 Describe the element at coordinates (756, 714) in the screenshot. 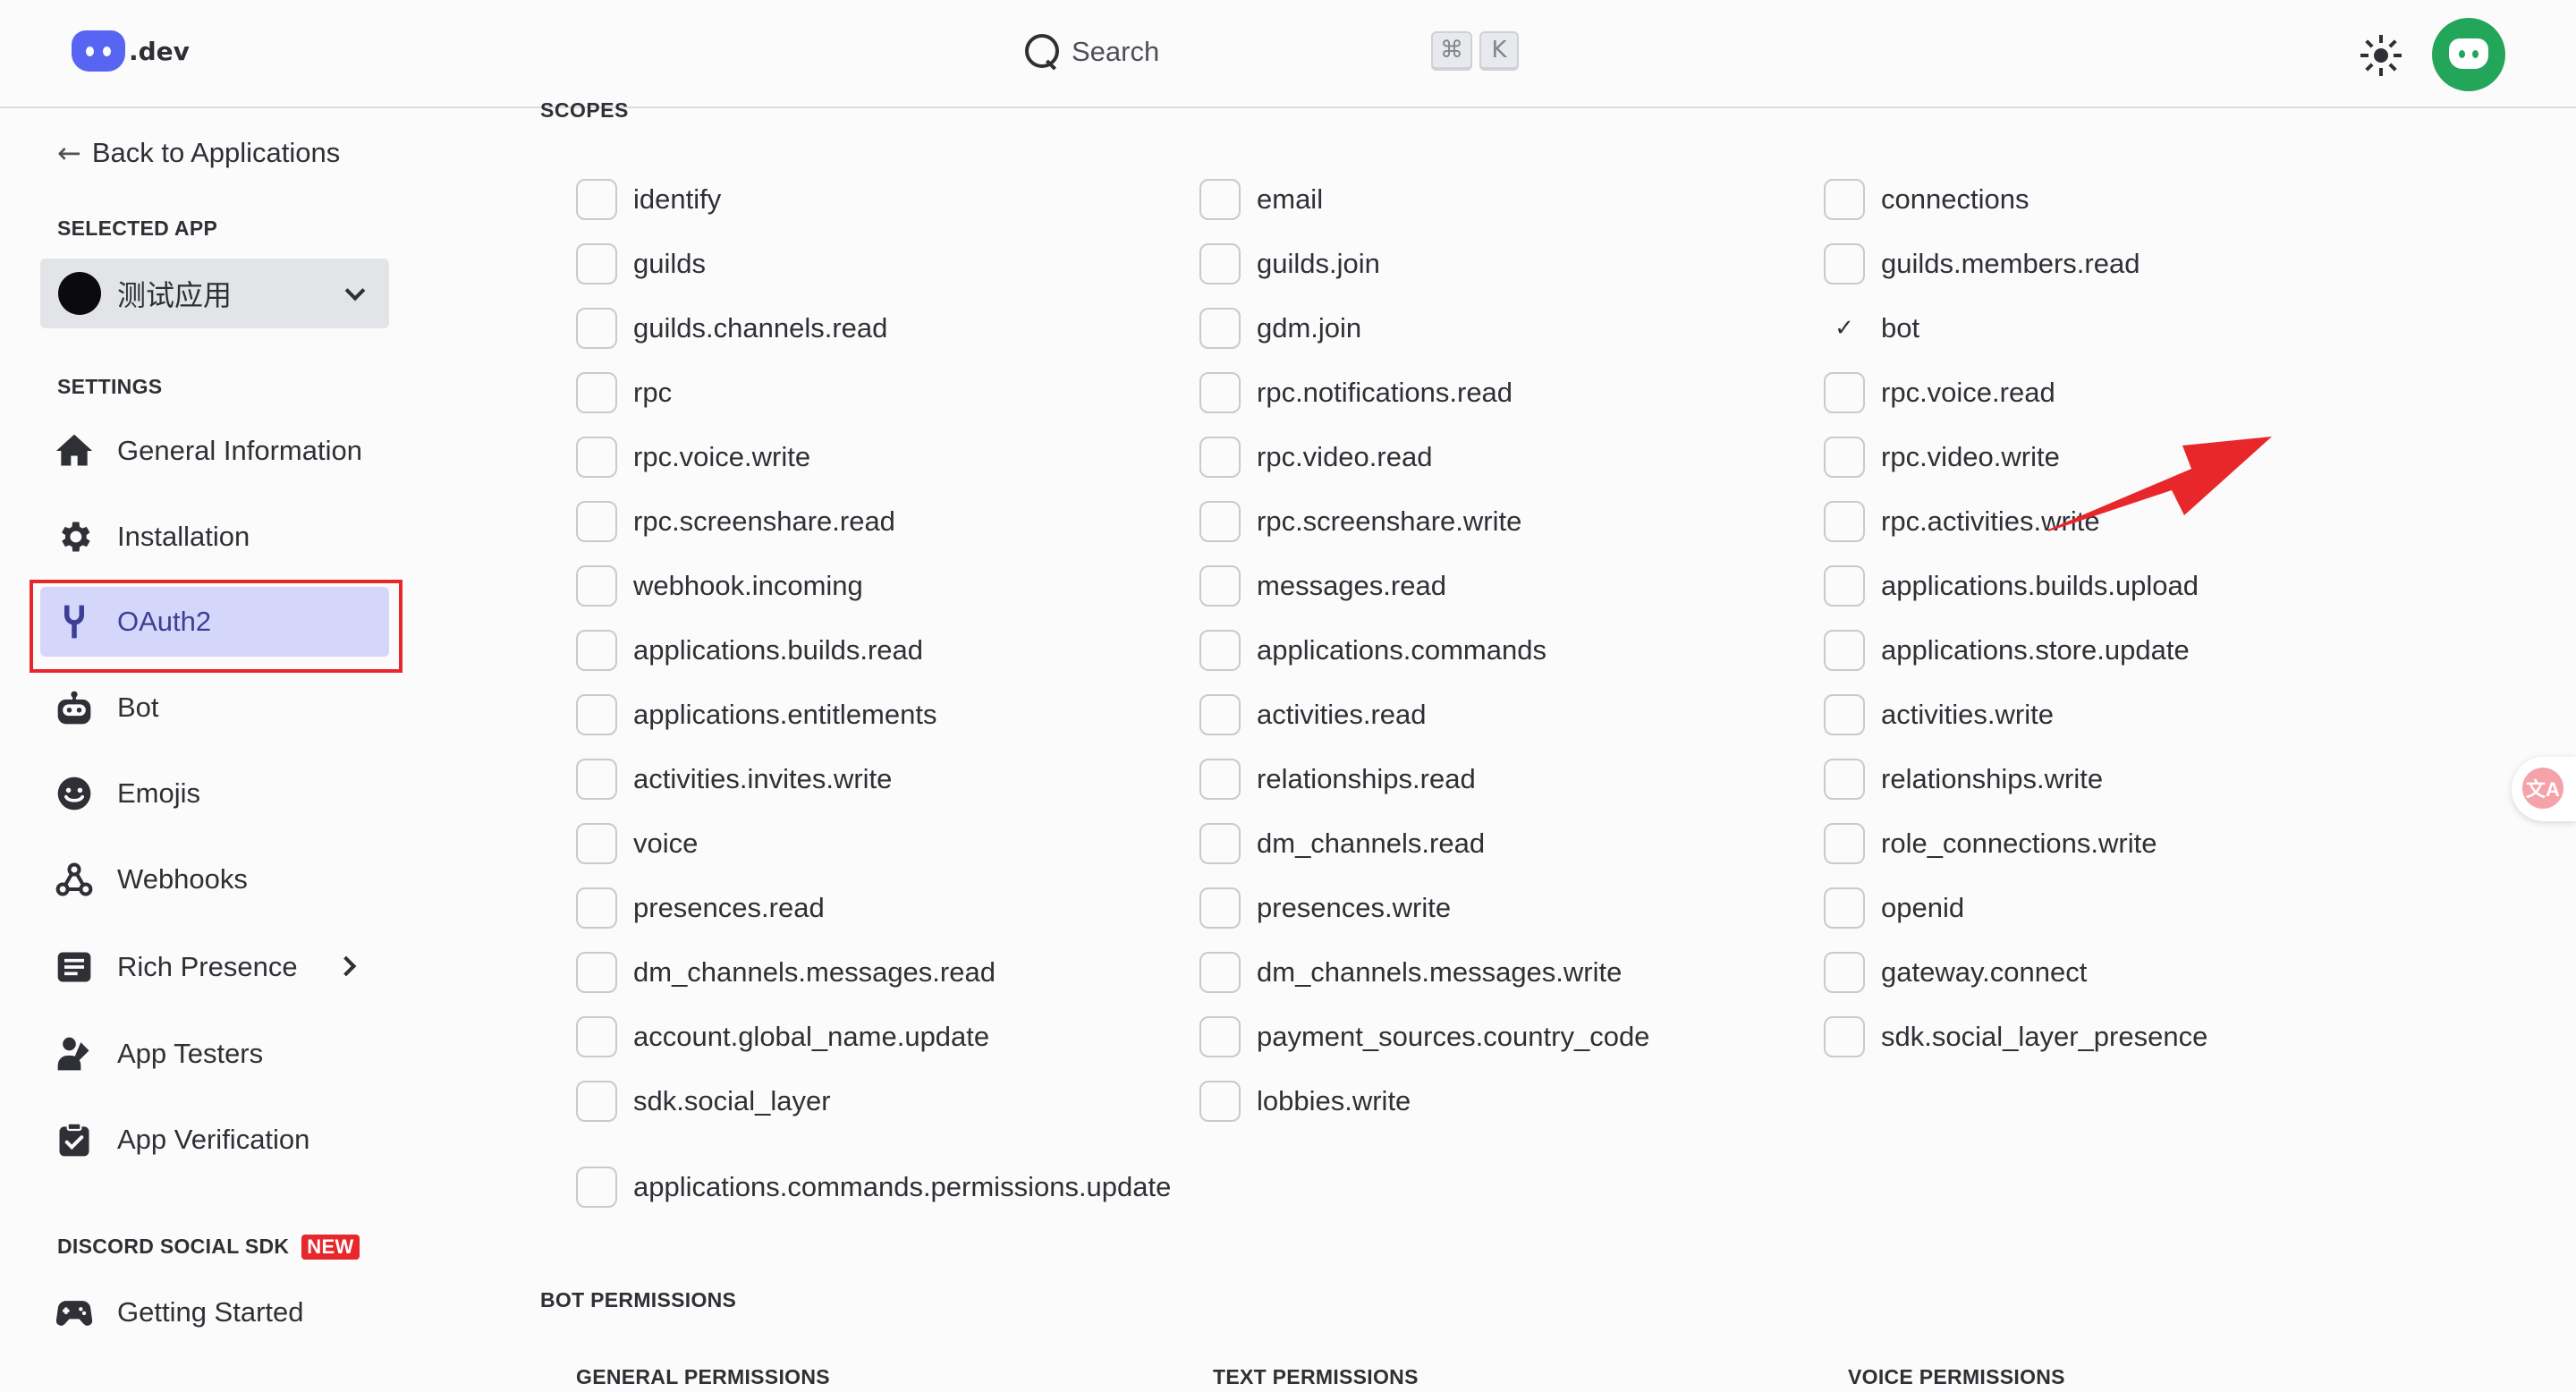

I see `scope-option: applications.entitlements` at that location.